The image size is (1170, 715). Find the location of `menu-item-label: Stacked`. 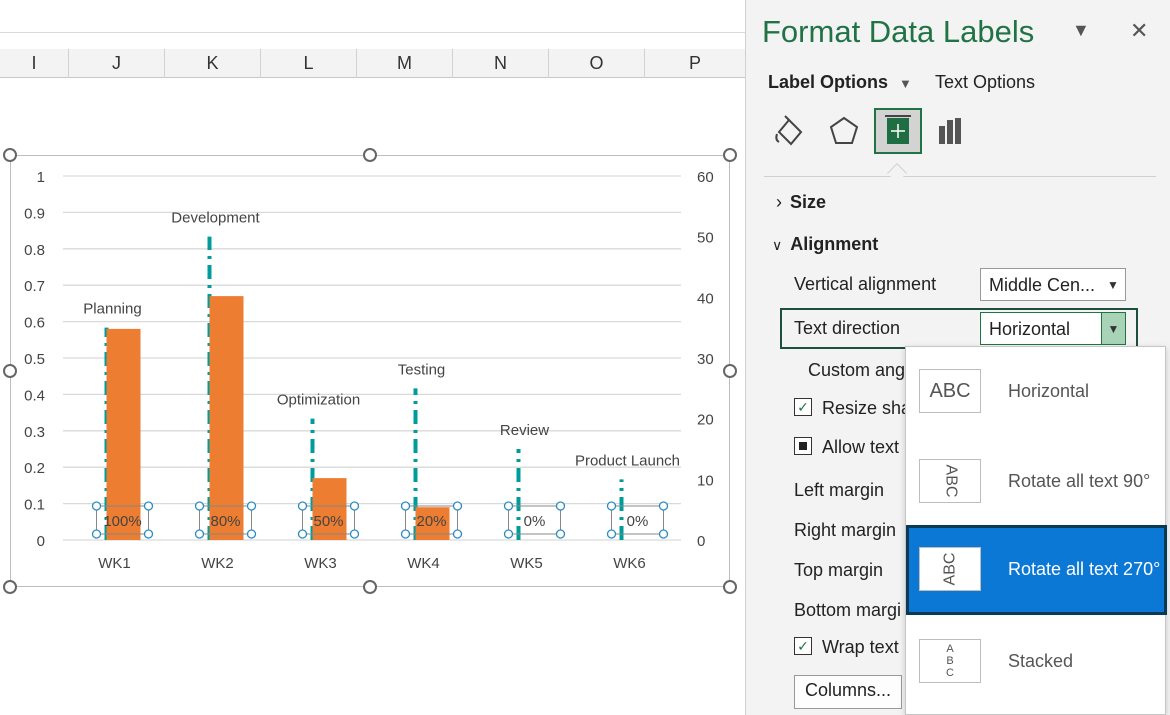

menu-item-label: Stacked is located at coordinates (1041, 661).